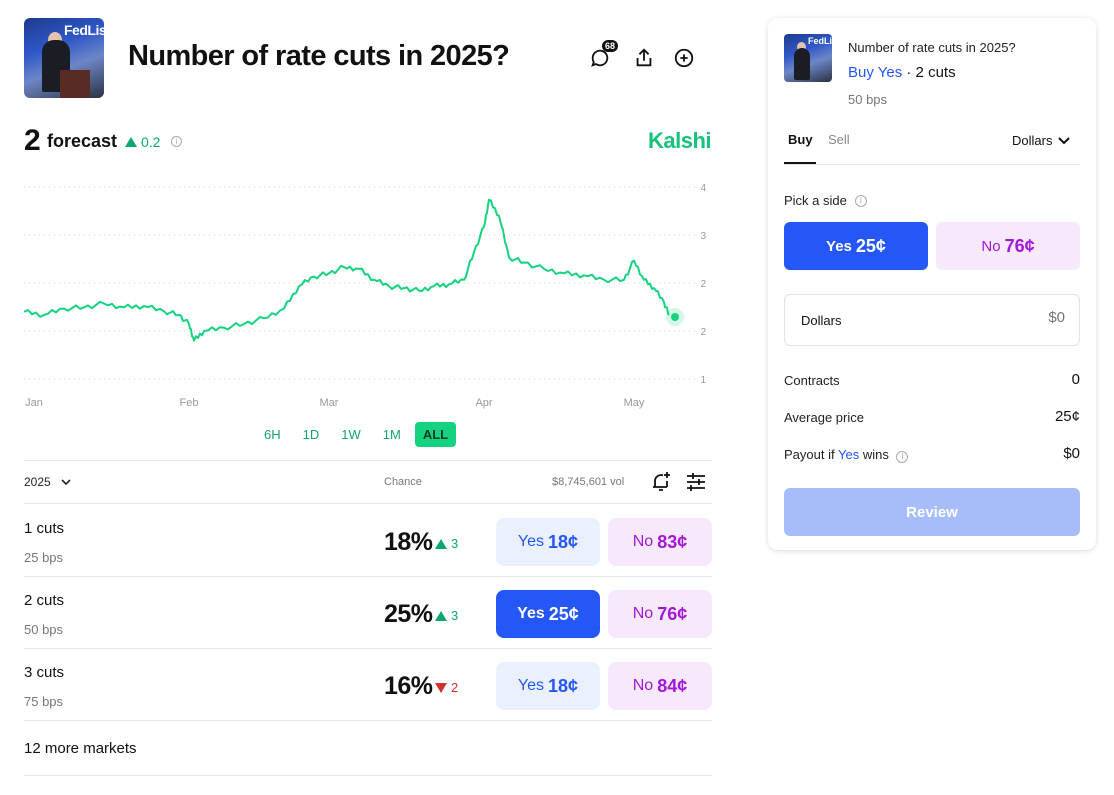 This screenshot has height=795, width=1114. What do you see at coordinates (403, 482) in the screenshot?
I see `chance-header: Chance` at bounding box center [403, 482].